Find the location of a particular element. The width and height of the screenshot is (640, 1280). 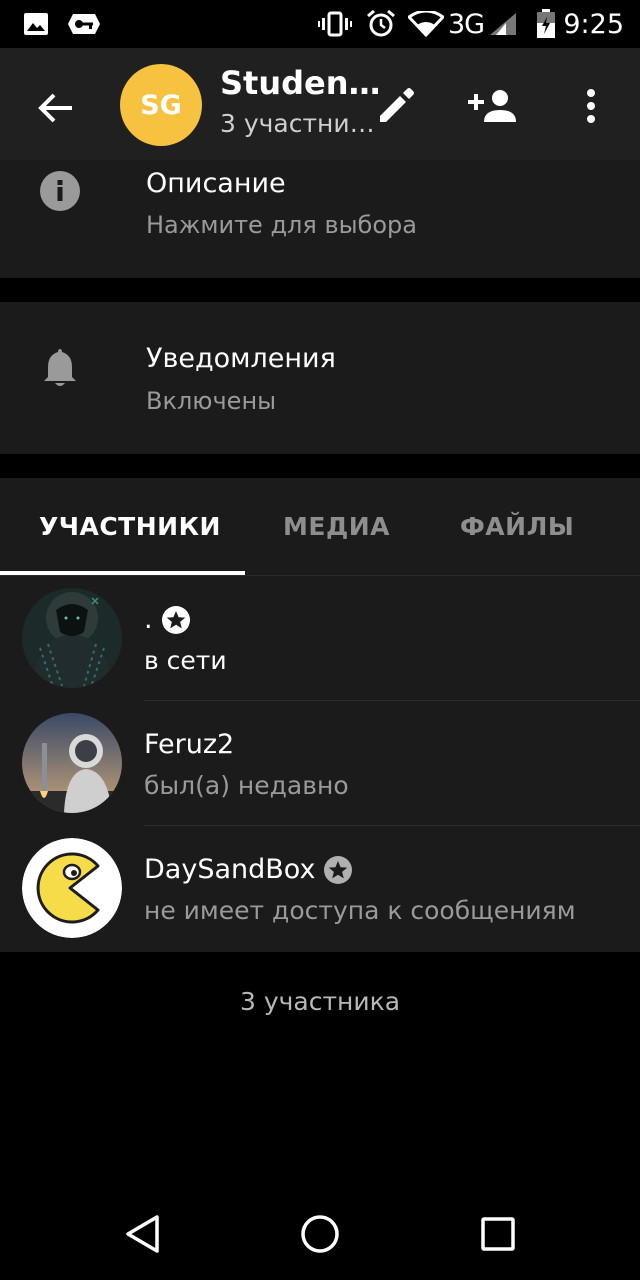

battery-icon is located at coordinates (546, 23).